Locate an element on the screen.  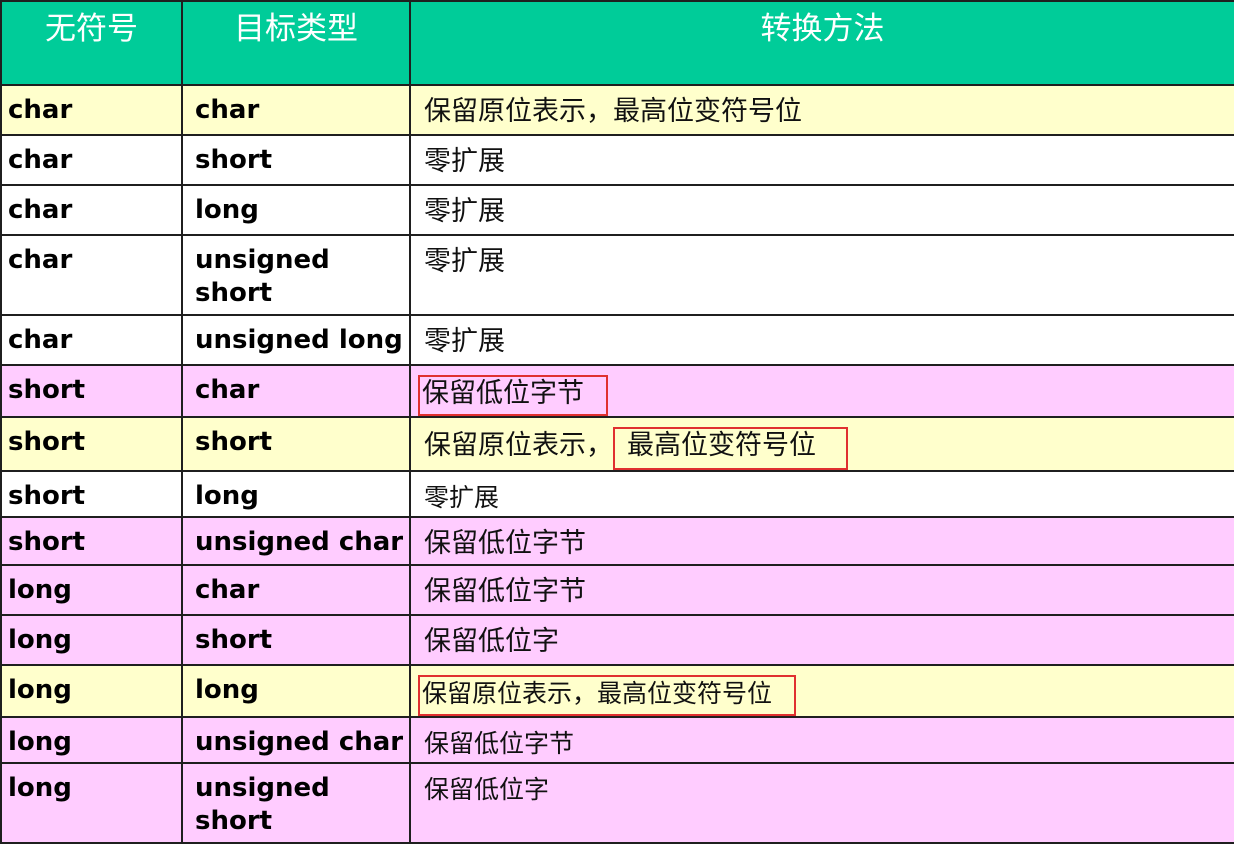
table-row: char unsigned short 零扩展 is located at coordinates (617, 275).